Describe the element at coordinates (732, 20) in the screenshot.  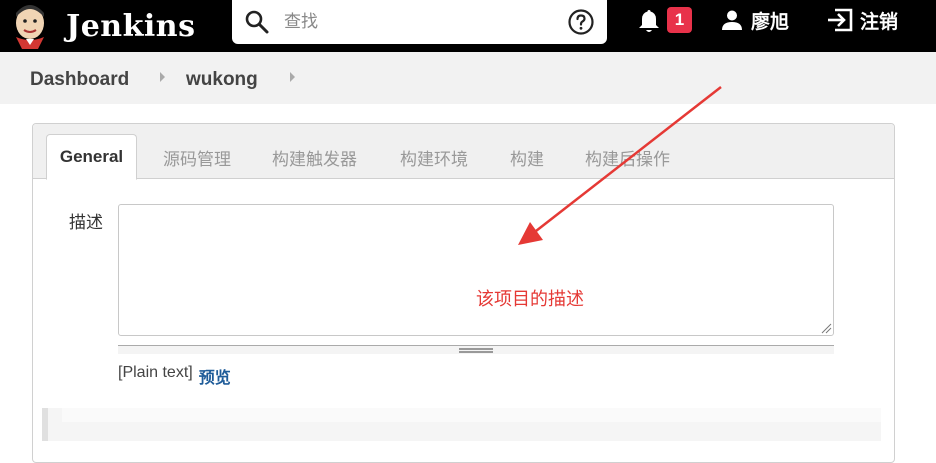
I see `user-icon` at that location.